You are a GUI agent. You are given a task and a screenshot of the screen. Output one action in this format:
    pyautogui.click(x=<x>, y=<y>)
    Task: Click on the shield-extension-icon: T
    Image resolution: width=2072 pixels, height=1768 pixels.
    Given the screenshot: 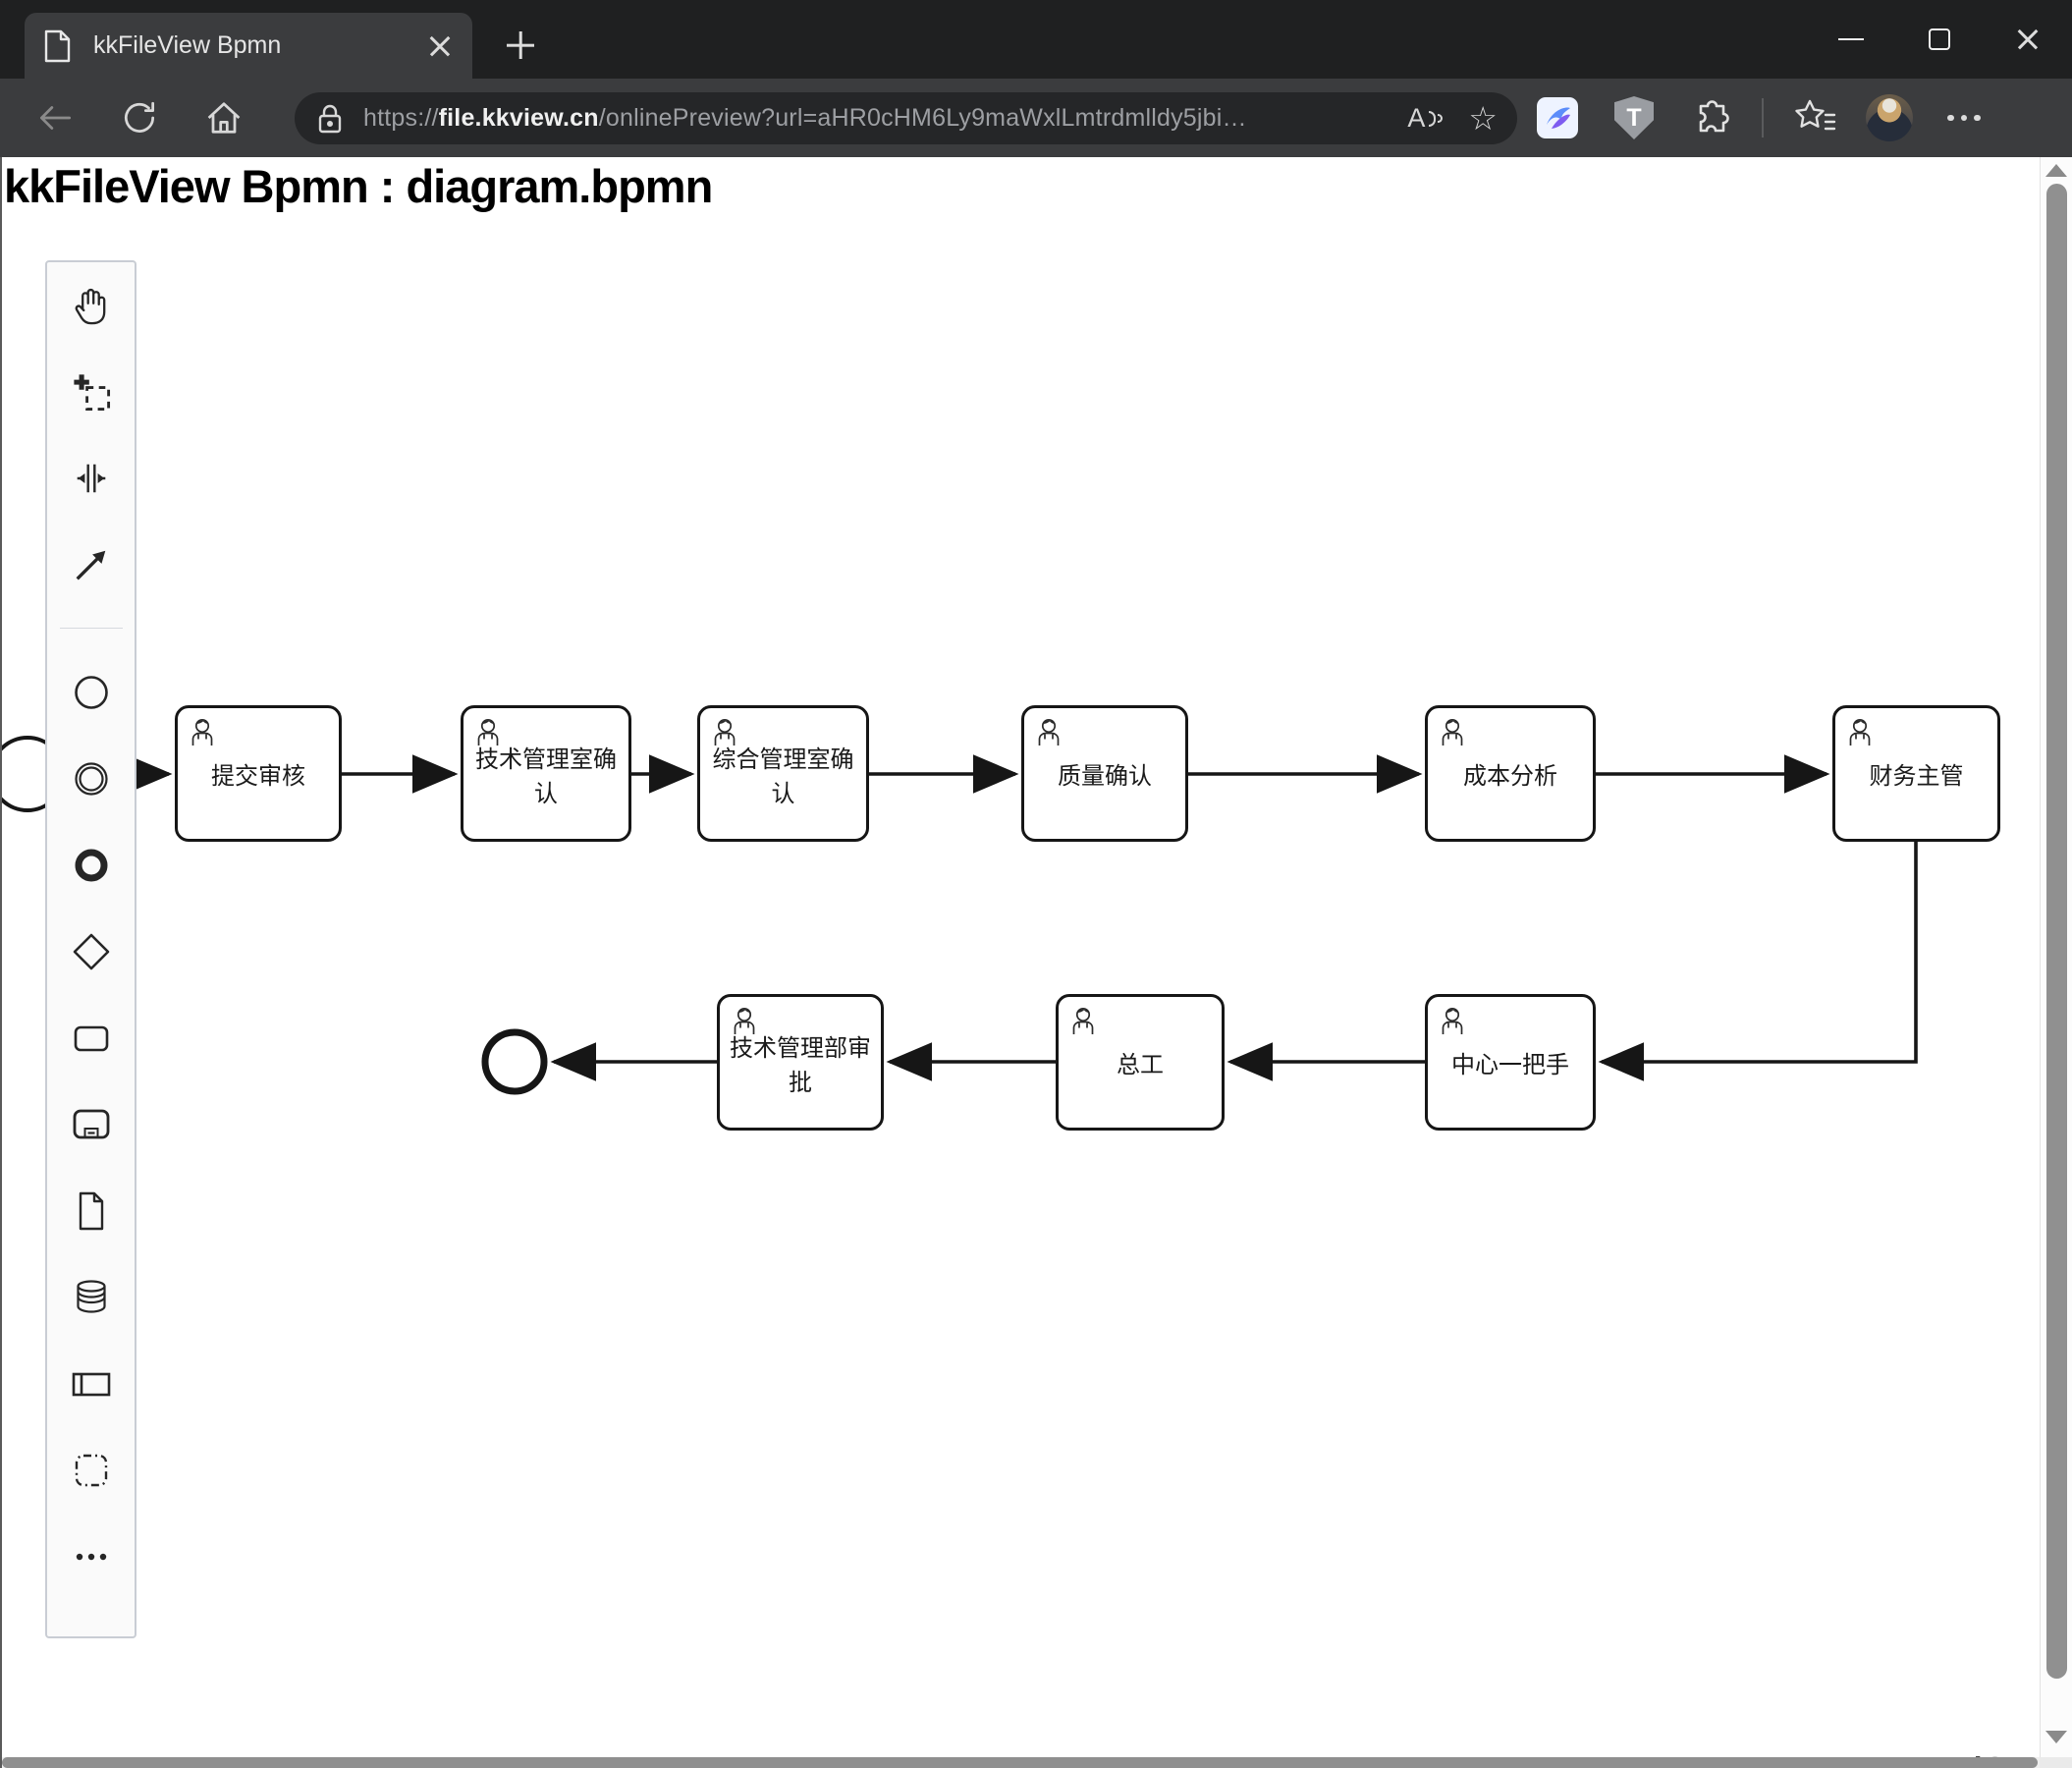 What is the action you would take?
    pyautogui.click(x=1634, y=117)
    